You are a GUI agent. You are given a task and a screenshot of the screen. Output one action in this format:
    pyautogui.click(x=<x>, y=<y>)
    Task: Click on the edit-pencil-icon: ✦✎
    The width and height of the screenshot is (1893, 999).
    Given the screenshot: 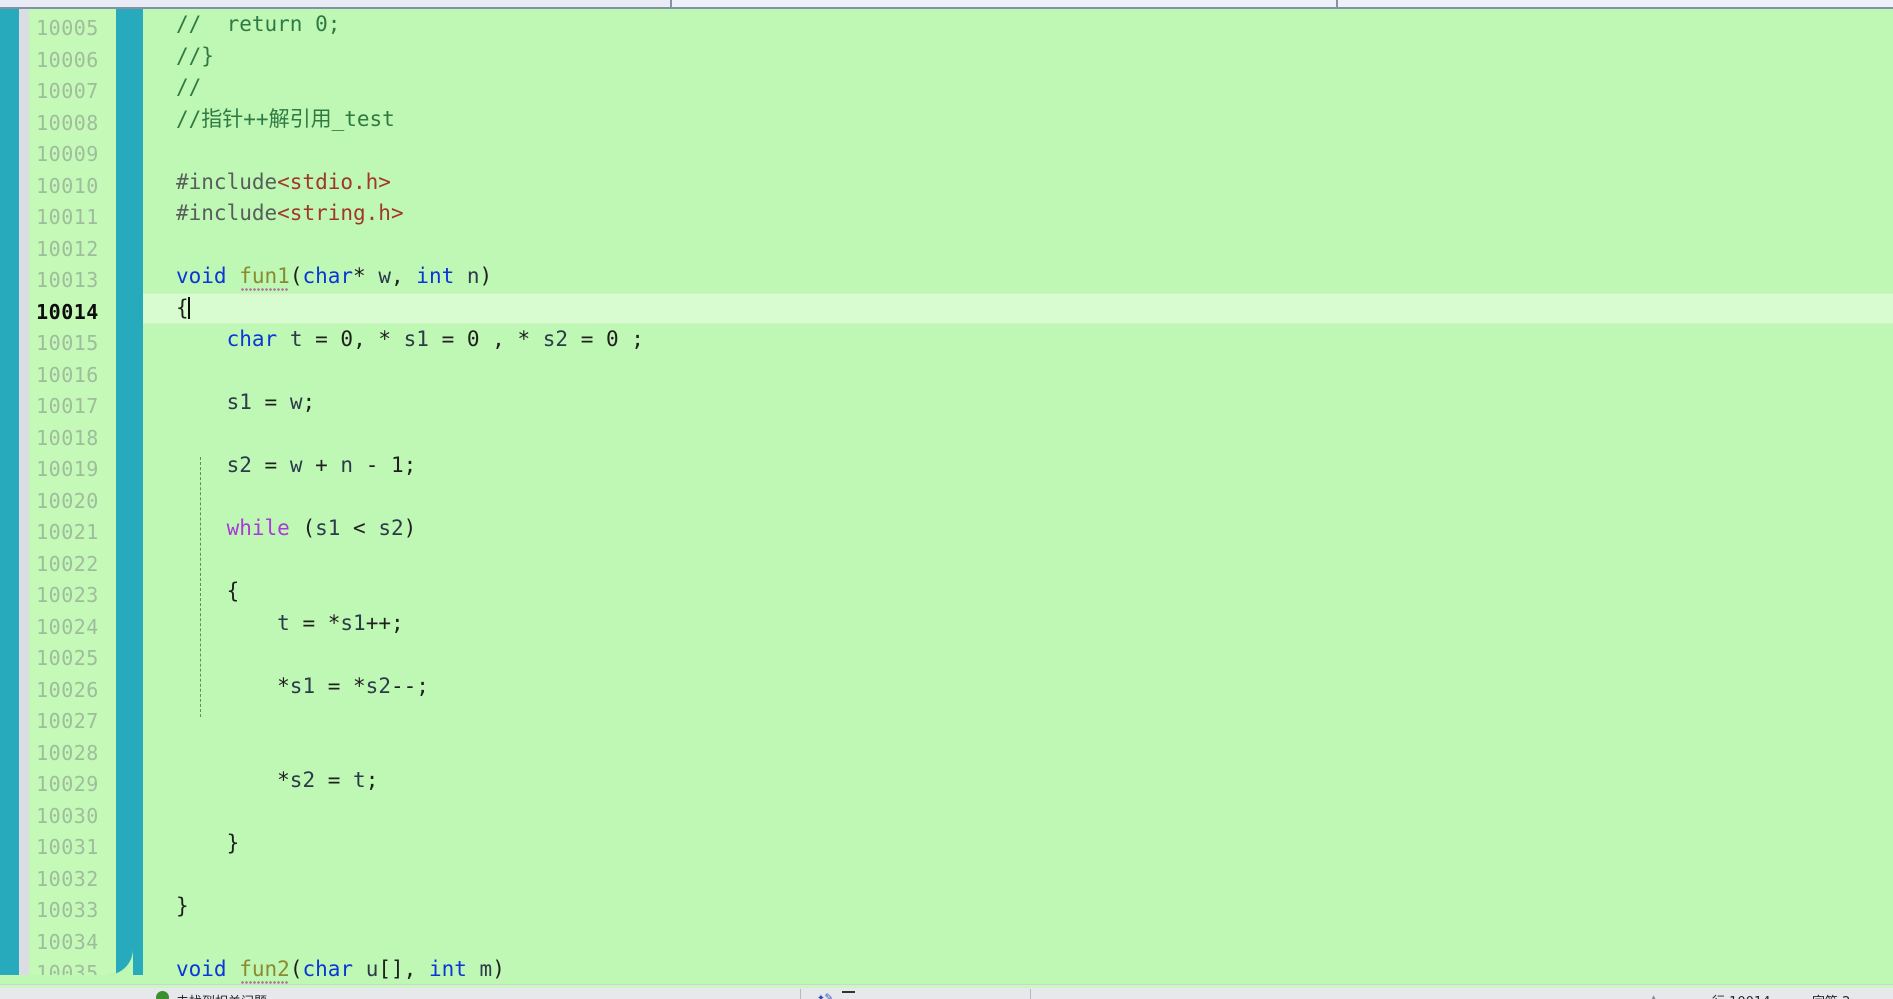 What is the action you would take?
    pyautogui.click(x=825, y=994)
    